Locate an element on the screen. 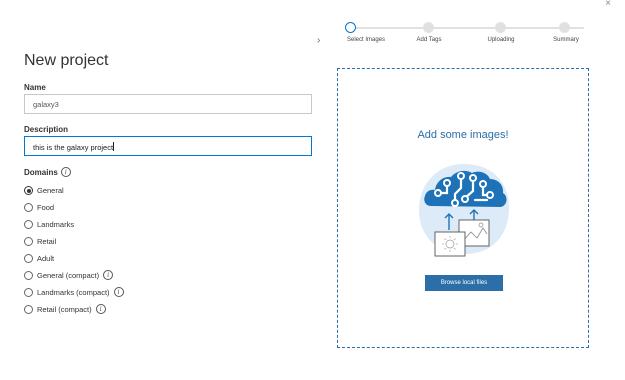  step-label-uploading: Uploading is located at coordinates (501, 40).